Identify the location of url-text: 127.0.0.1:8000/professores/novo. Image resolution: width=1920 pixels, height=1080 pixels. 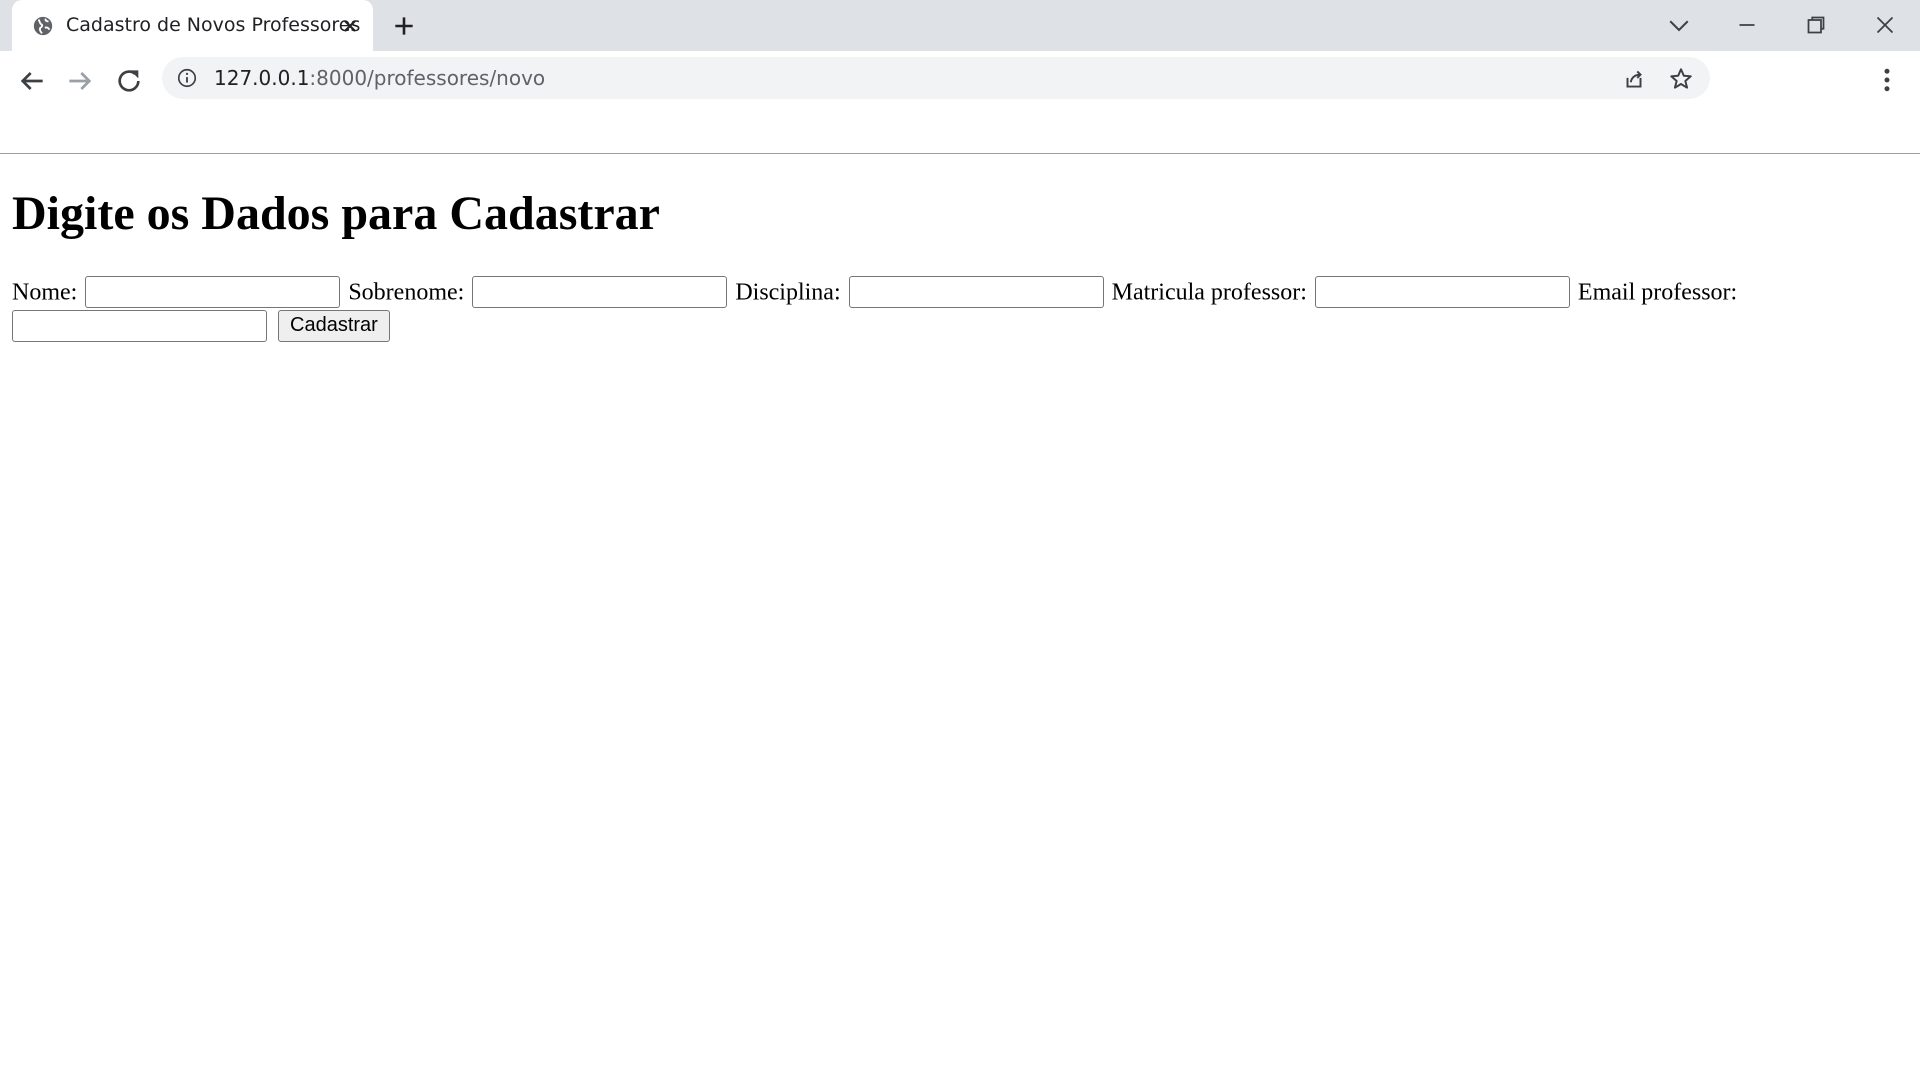
(379, 78).